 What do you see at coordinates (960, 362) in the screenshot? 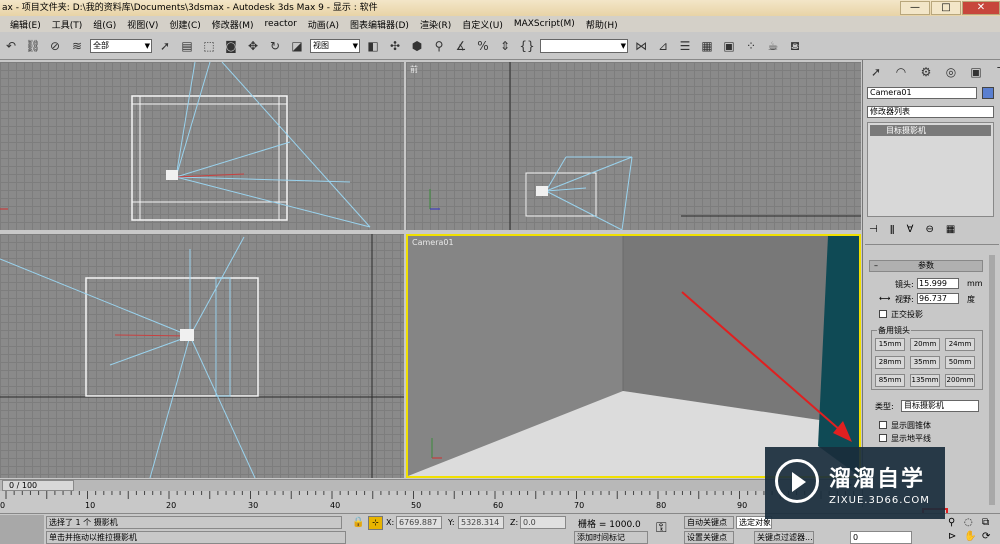
I see `lens-50mm-button: 50mm` at bounding box center [960, 362].